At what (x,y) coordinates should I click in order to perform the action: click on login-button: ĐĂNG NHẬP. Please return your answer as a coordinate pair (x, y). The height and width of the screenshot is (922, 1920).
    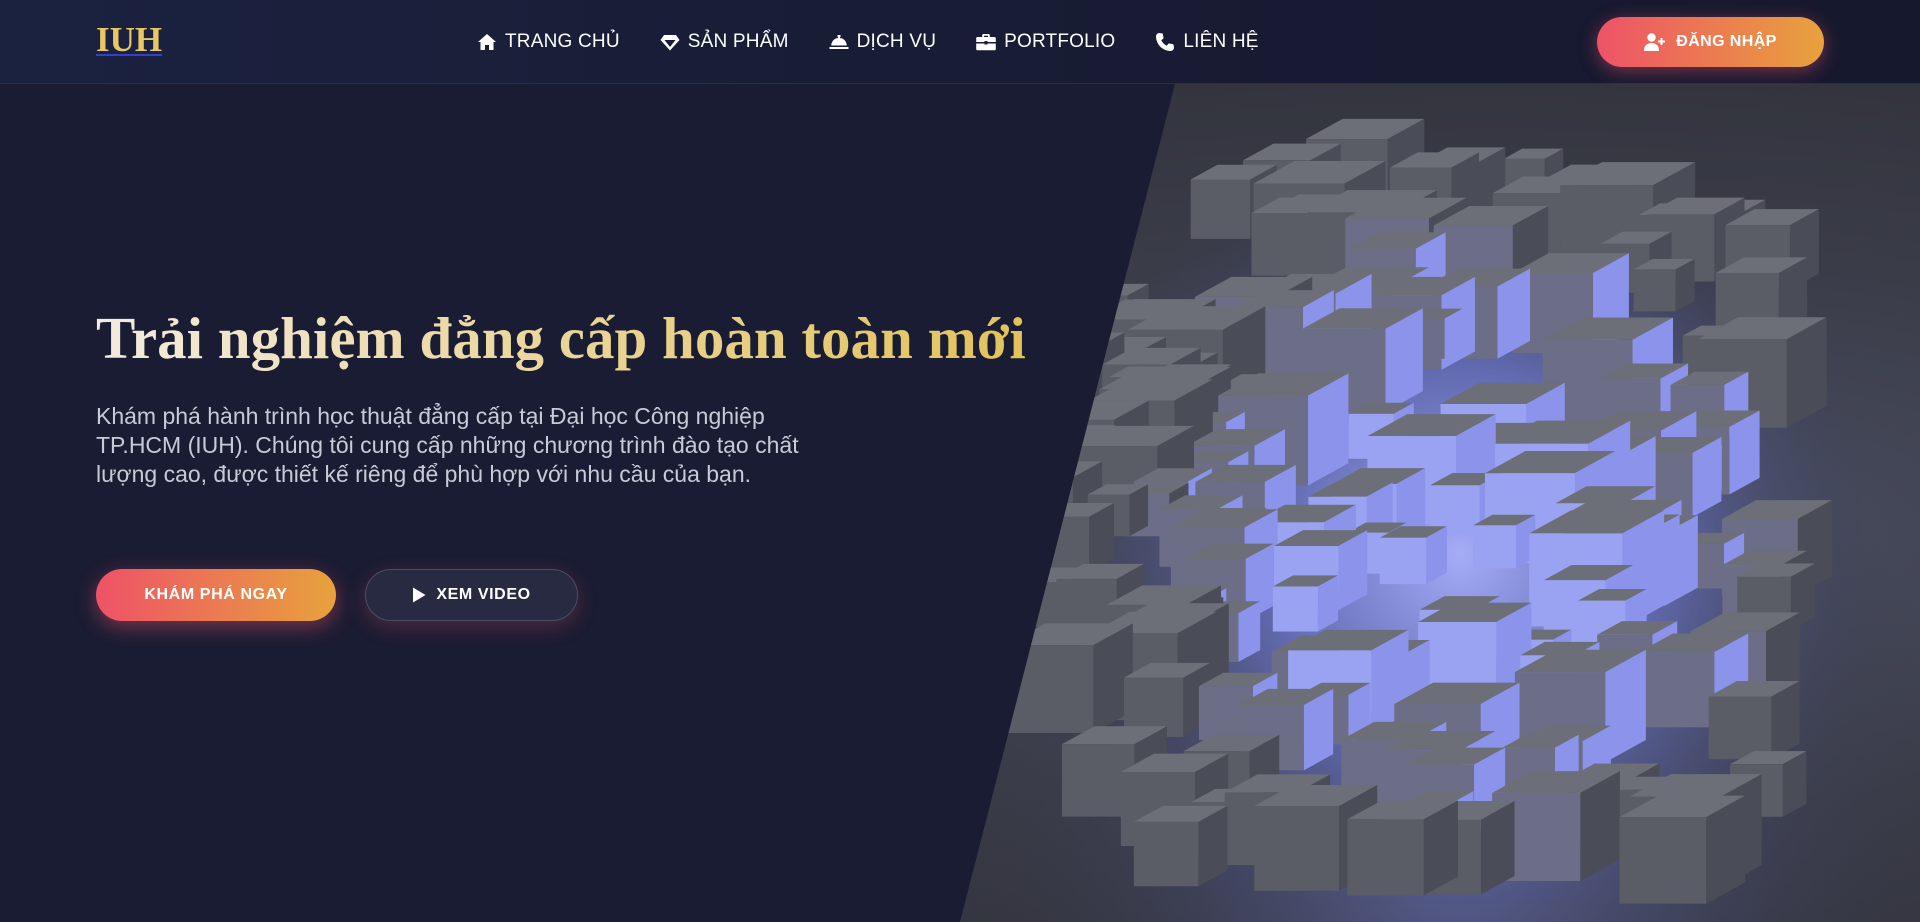
    Looking at the image, I should click on (1710, 42).